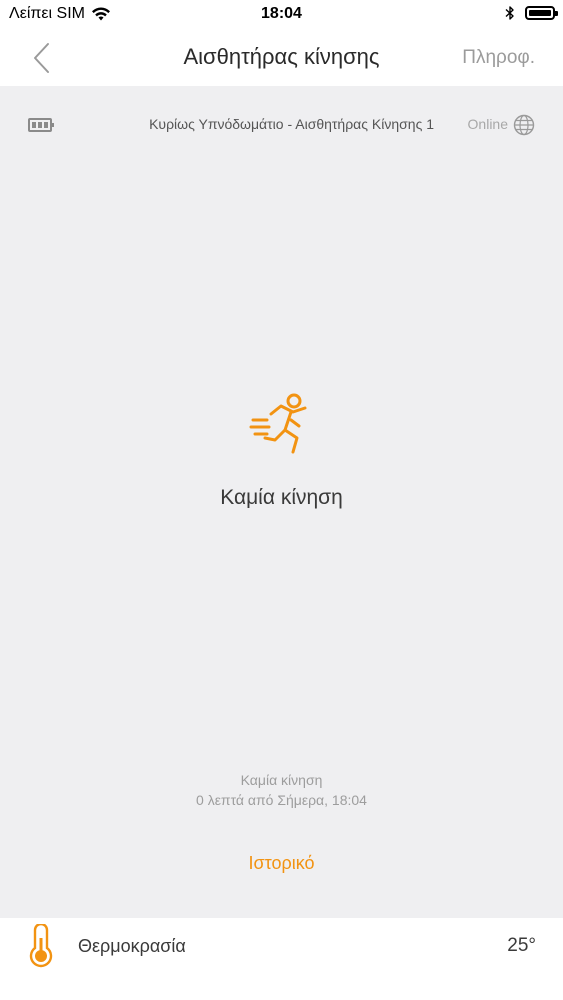 The width and height of the screenshot is (563, 1000). I want to click on running-person-icon, so click(278, 423).